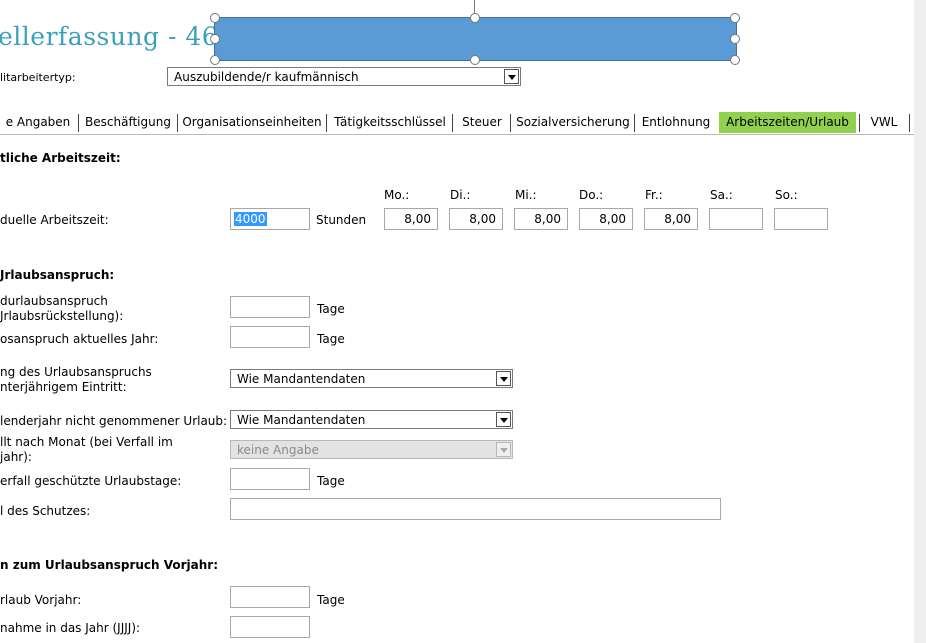 Image resolution: width=926 pixels, height=643 pixels. I want to click on day-input-so, so click(801, 219).